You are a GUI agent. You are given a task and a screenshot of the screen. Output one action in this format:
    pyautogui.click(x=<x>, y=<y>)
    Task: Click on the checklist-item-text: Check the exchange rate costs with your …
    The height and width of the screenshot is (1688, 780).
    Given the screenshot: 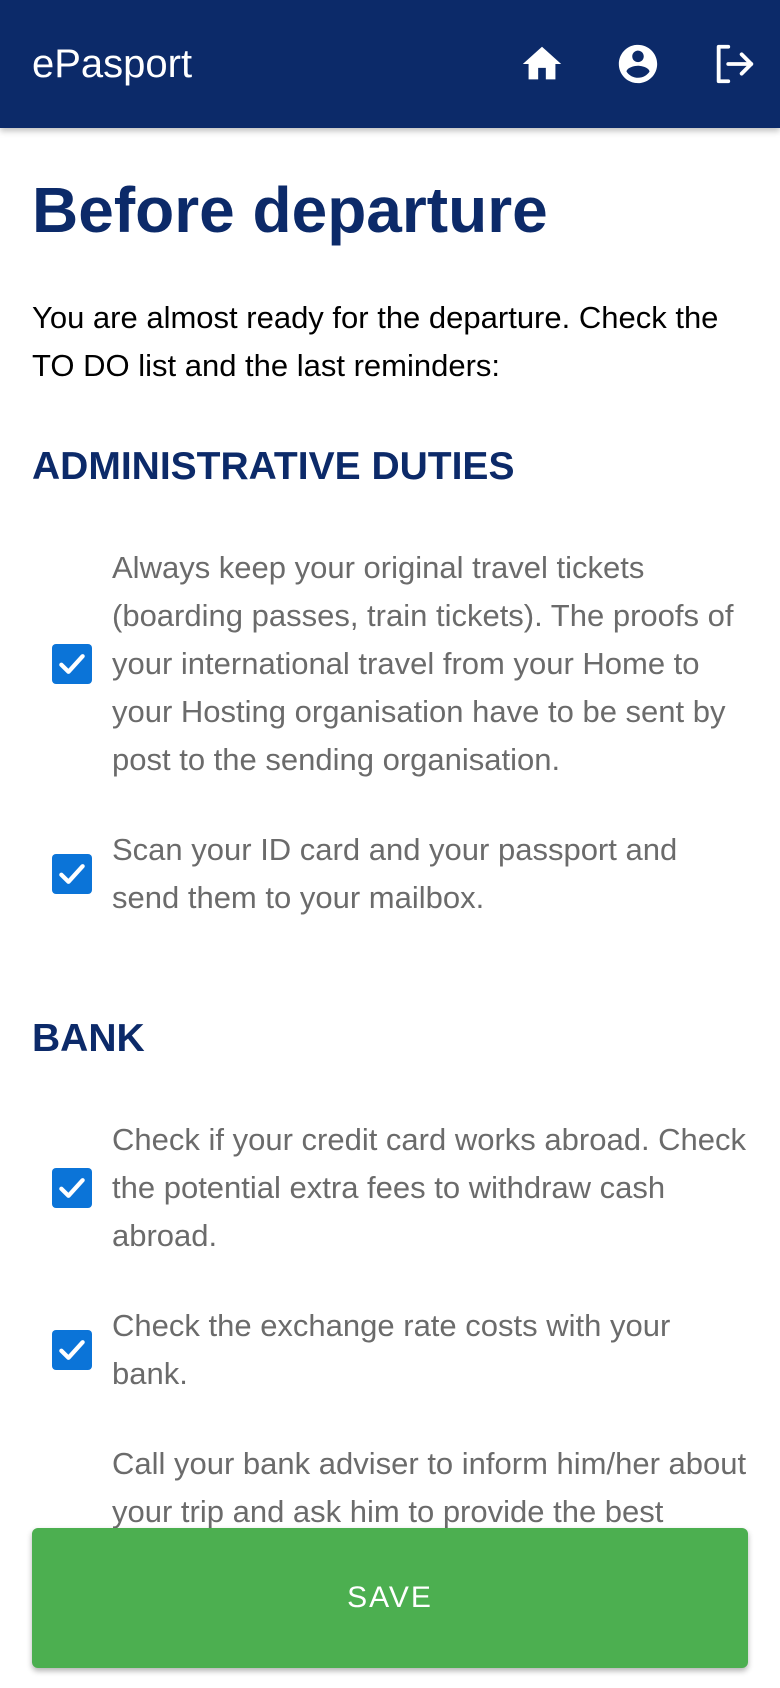 What is the action you would take?
    pyautogui.click(x=391, y=1349)
    